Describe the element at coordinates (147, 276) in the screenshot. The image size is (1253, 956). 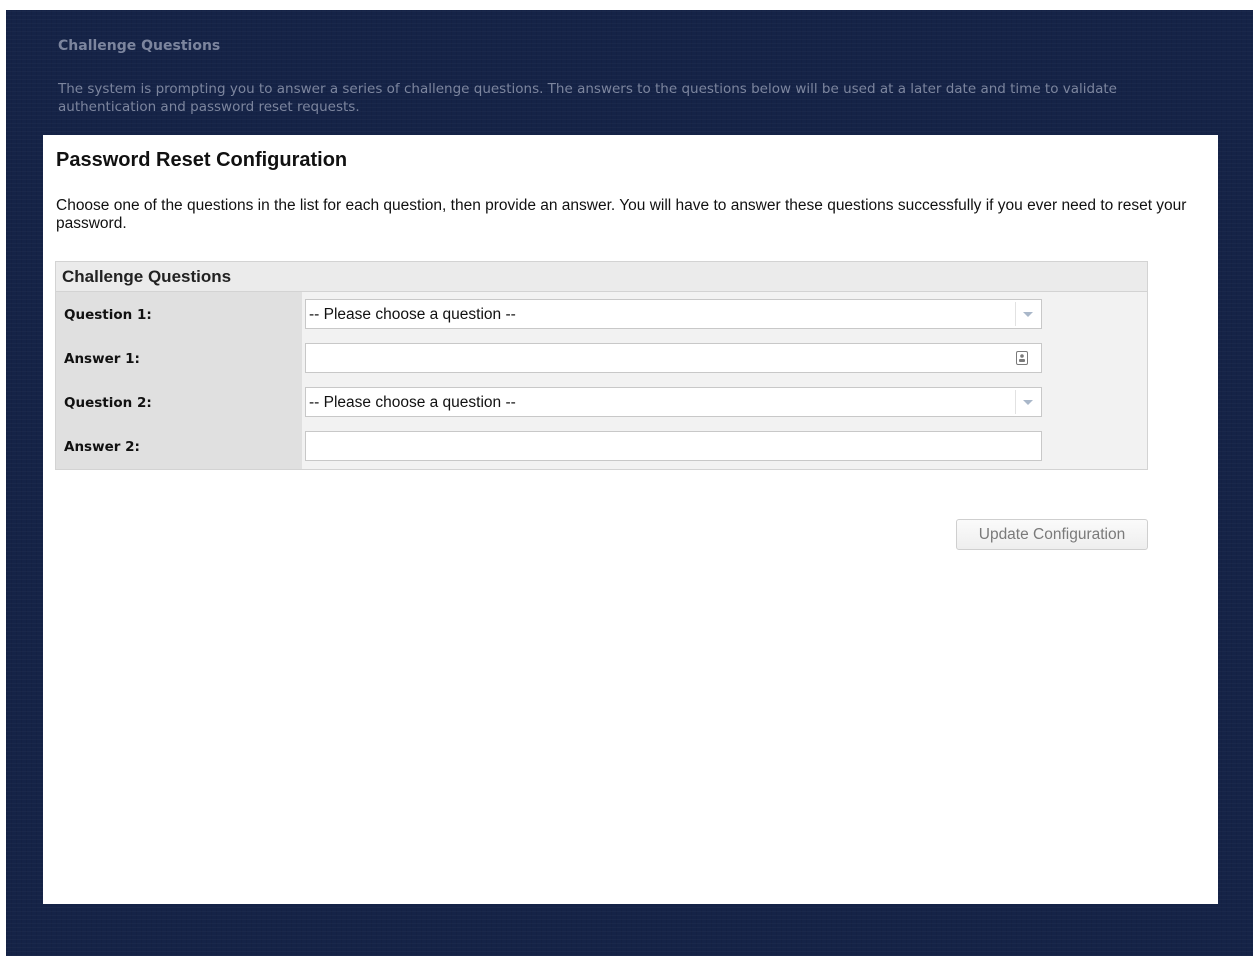
I see `challenge-questions-header-label: Challenge Questions` at that location.